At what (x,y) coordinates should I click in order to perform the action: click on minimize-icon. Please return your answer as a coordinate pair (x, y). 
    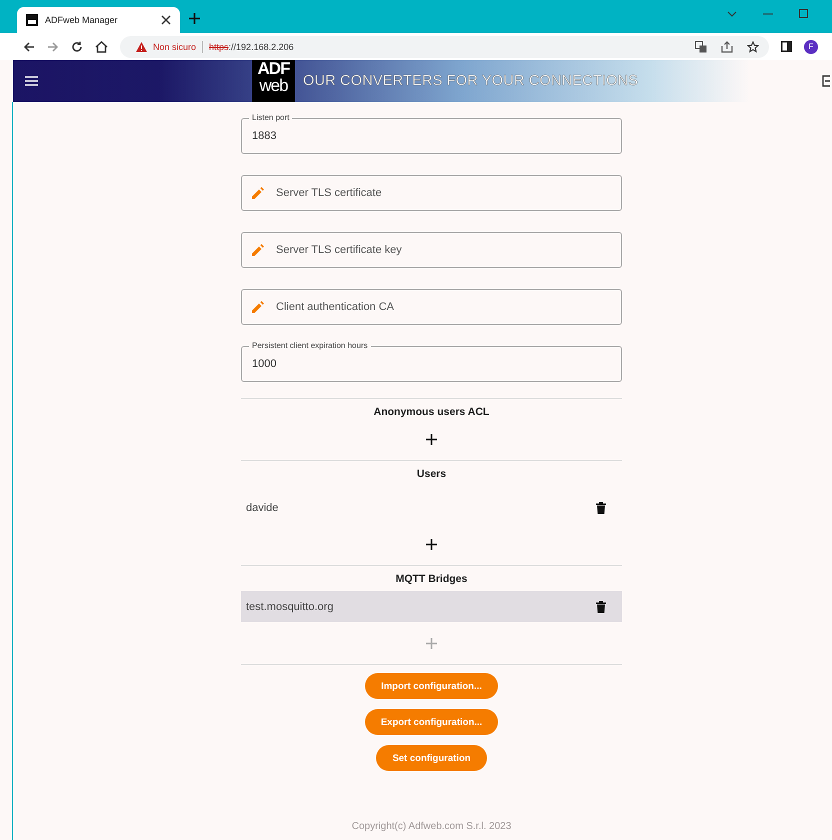
    Looking at the image, I should click on (768, 13).